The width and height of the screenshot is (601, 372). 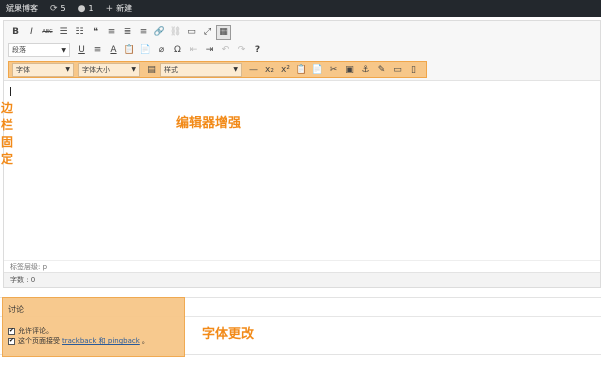 I want to click on font-family-value: 字体, so click(x=23, y=69).